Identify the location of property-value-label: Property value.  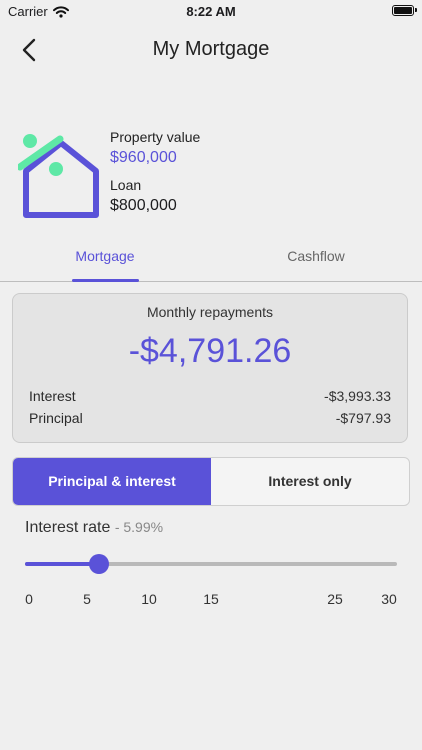
(155, 137).